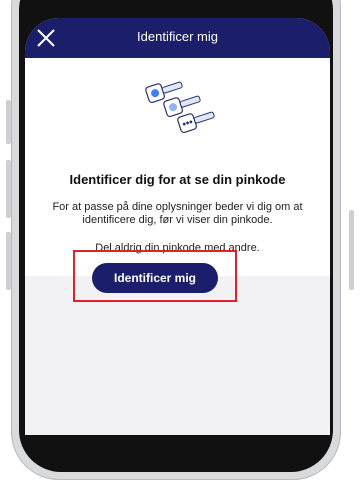  What do you see at coordinates (8, 261) in the screenshot?
I see `phone-volume-down-button` at bounding box center [8, 261].